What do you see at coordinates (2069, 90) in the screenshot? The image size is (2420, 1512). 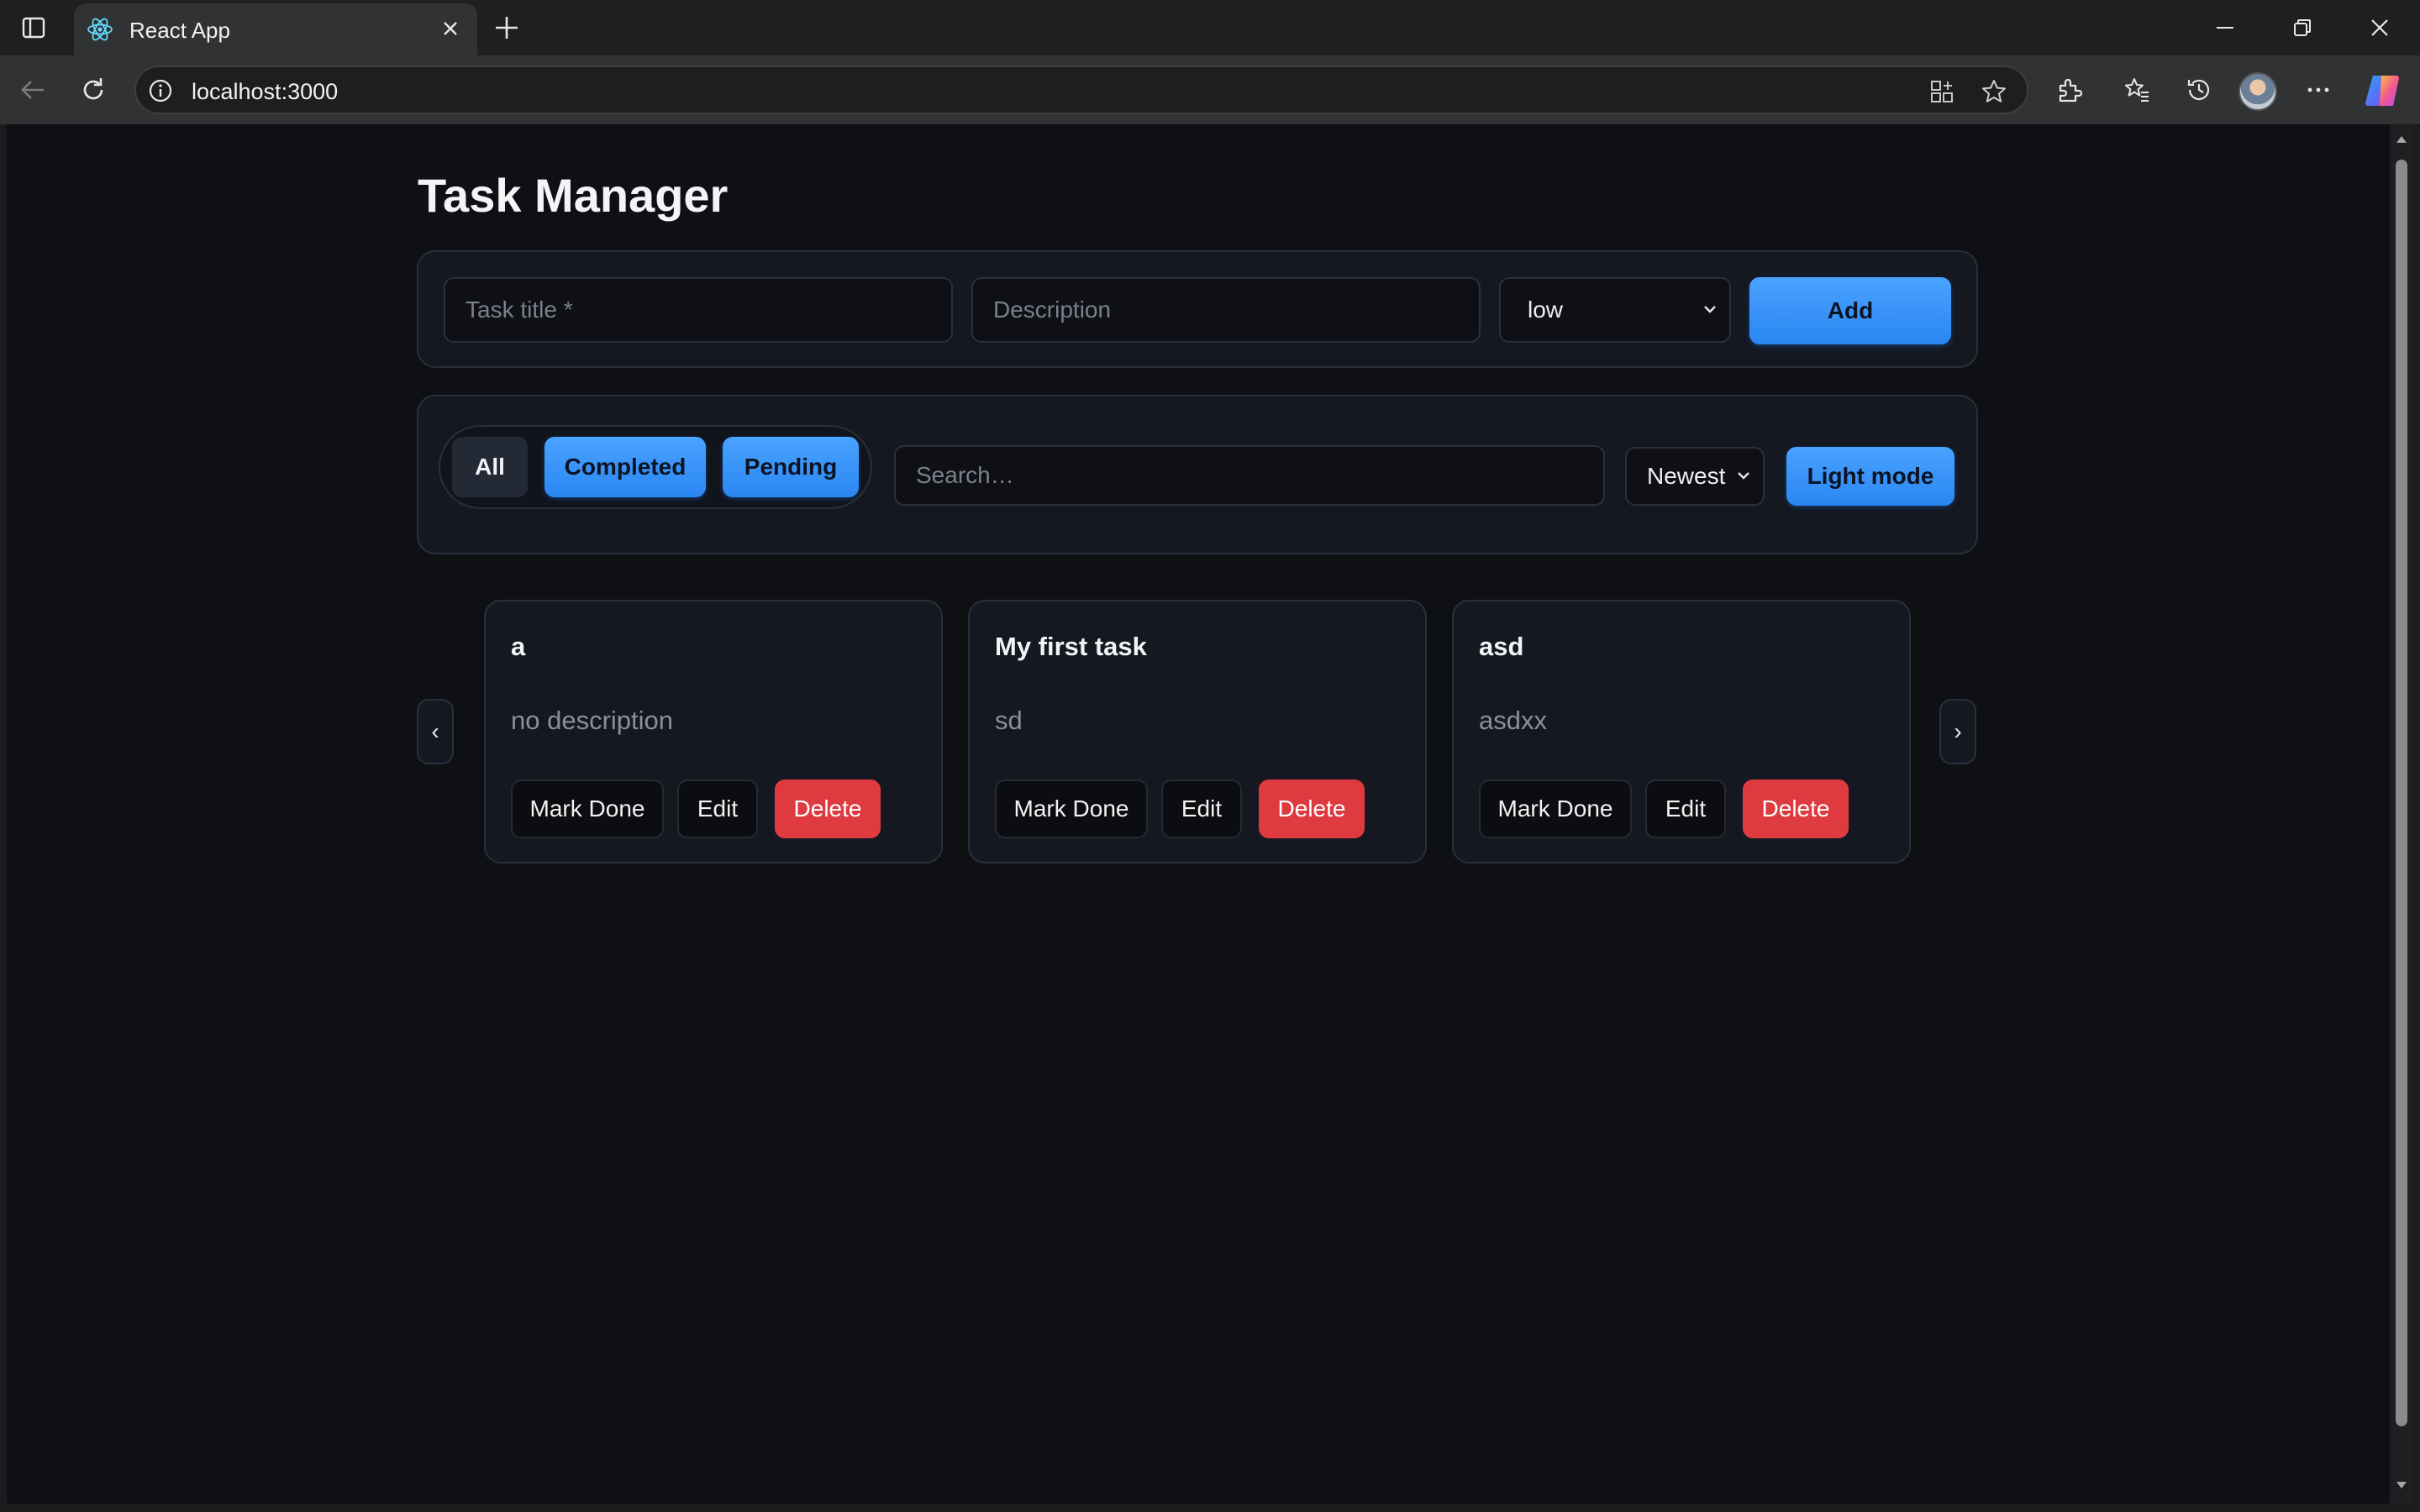 I see `extensions-icon` at bounding box center [2069, 90].